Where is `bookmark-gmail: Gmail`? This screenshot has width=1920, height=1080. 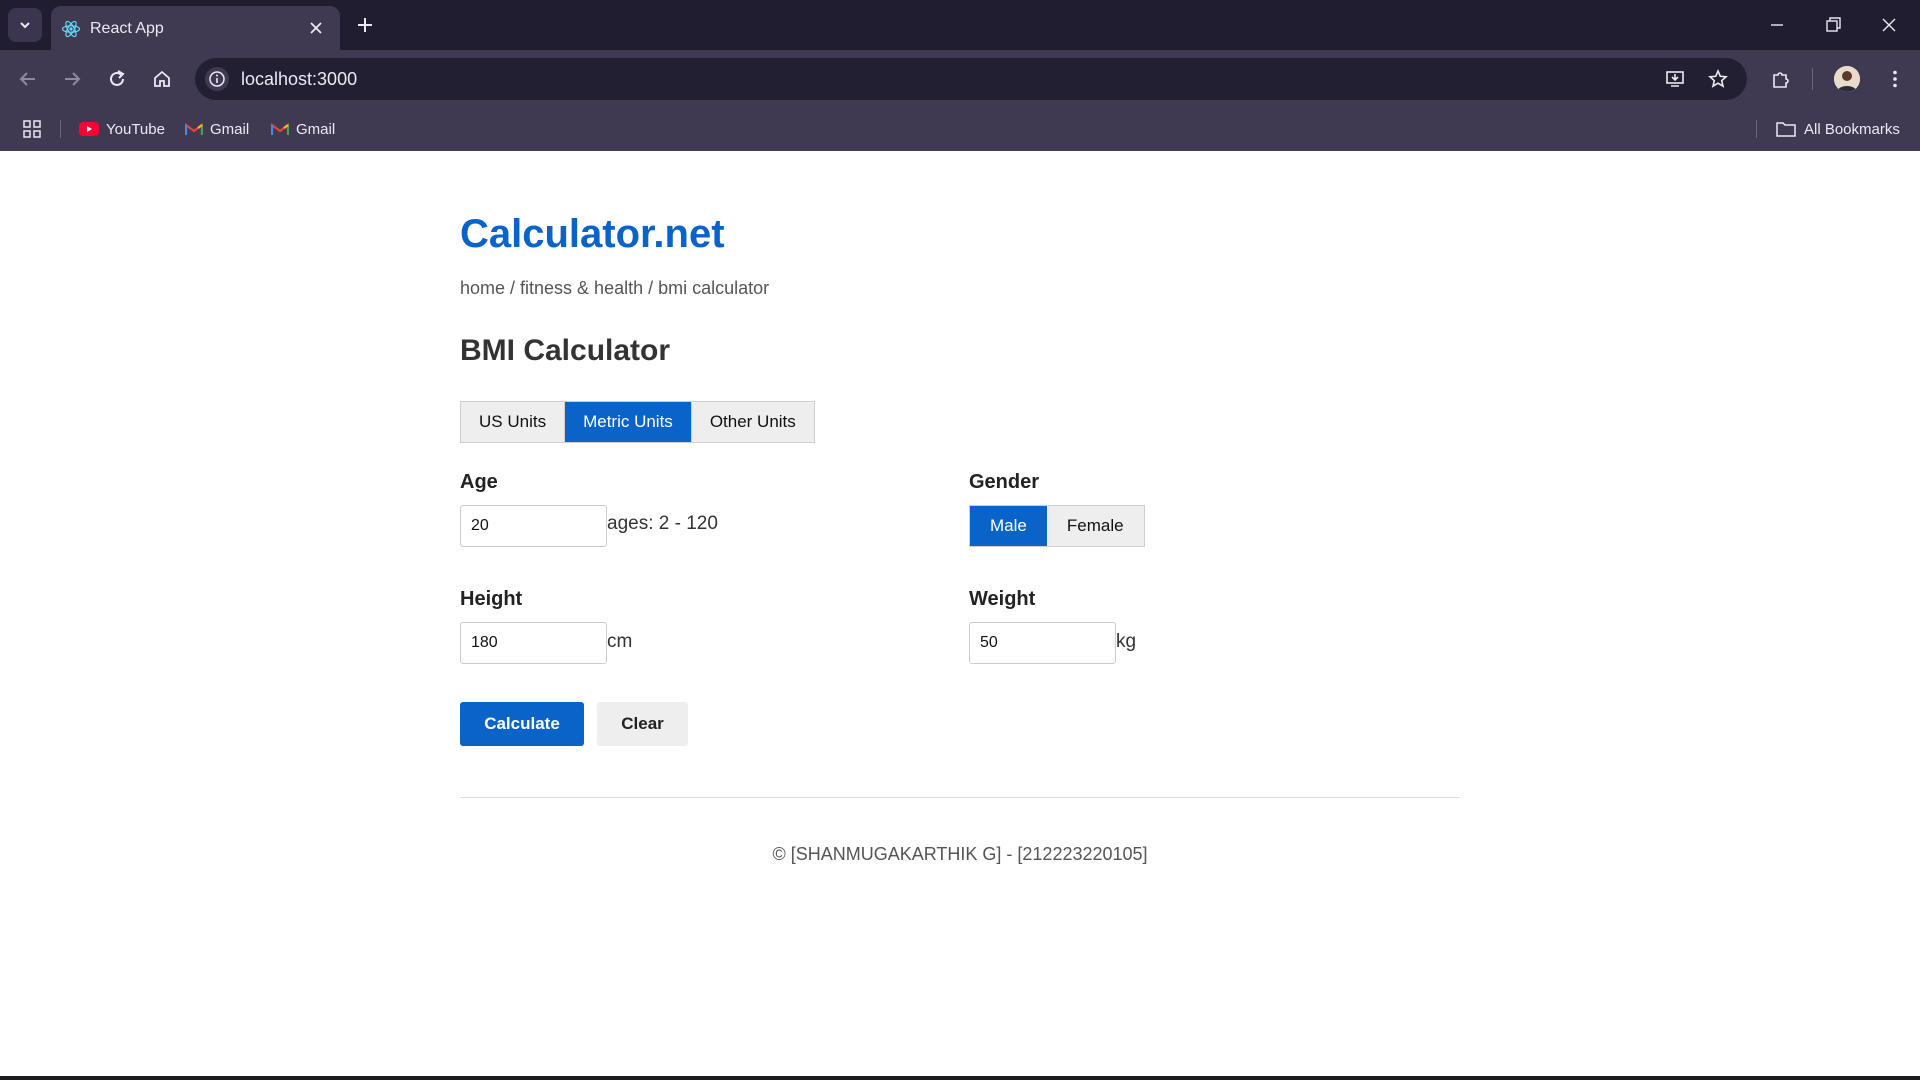 bookmark-gmail: Gmail is located at coordinates (217, 129).